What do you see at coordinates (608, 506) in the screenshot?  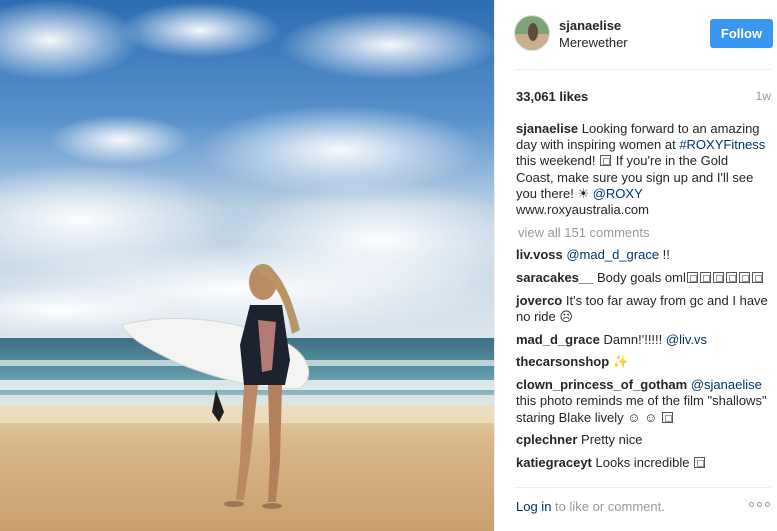 I see `login-prompt-text: to like or comment.` at bounding box center [608, 506].